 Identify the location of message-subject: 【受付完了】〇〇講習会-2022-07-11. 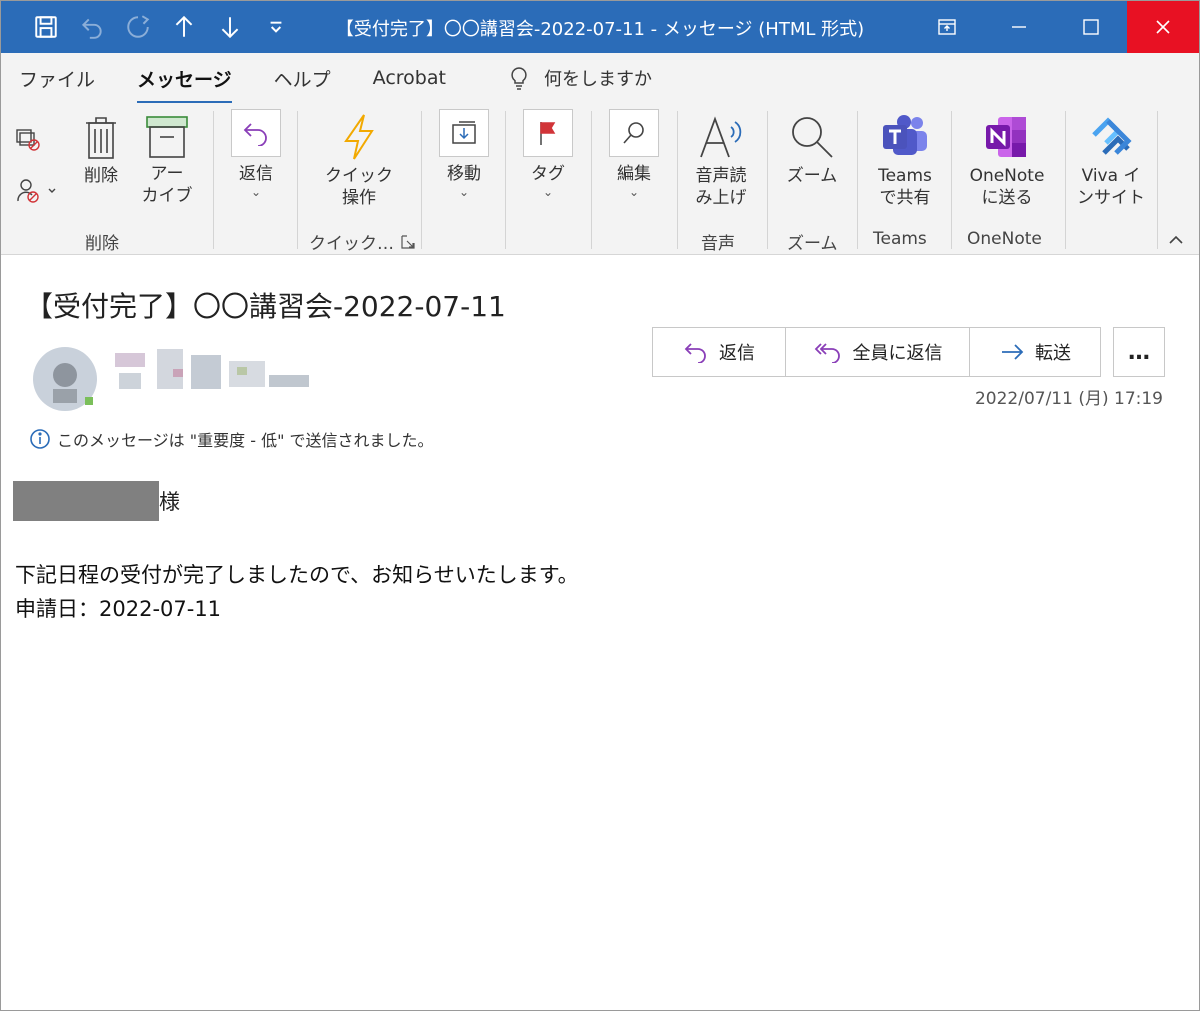
(265, 306).